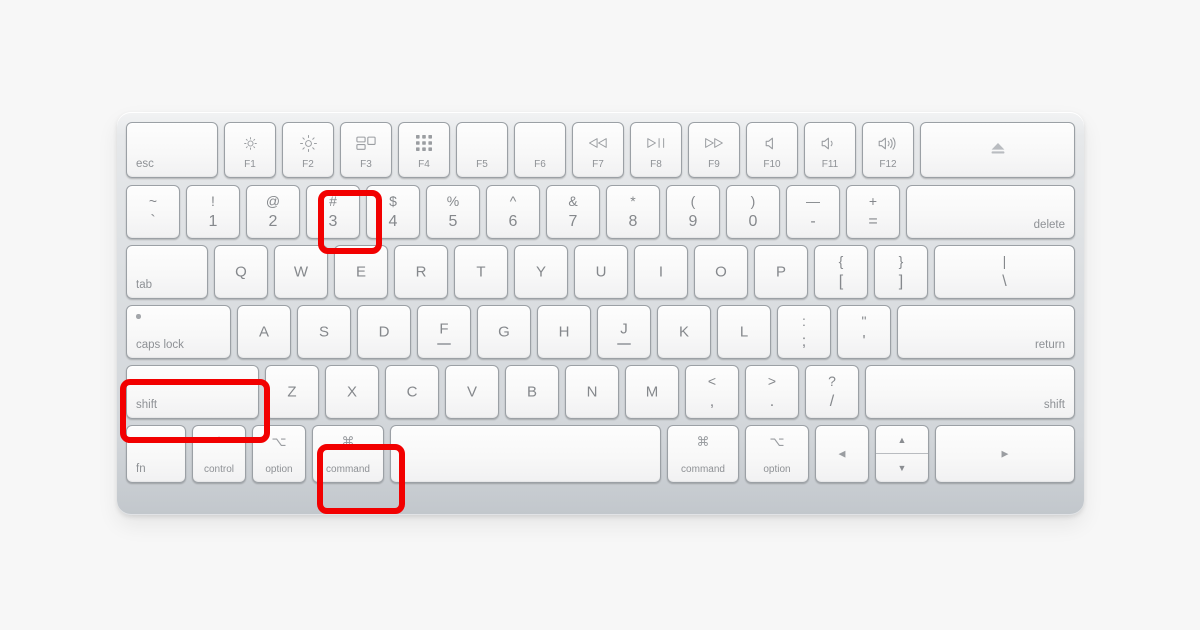 The height and width of the screenshot is (630, 1200). Describe the element at coordinates (873, 212) in the screenshot. I see `key-equals: + =` at that location.